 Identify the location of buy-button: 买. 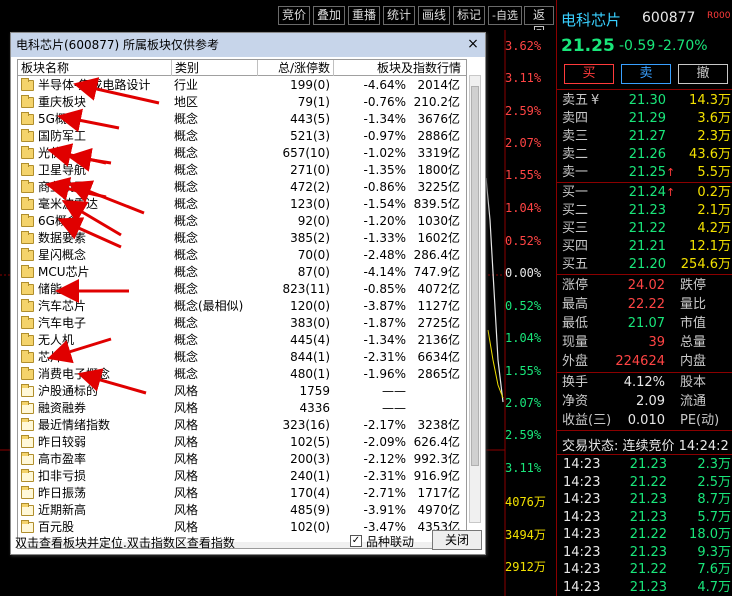
(589, 74).